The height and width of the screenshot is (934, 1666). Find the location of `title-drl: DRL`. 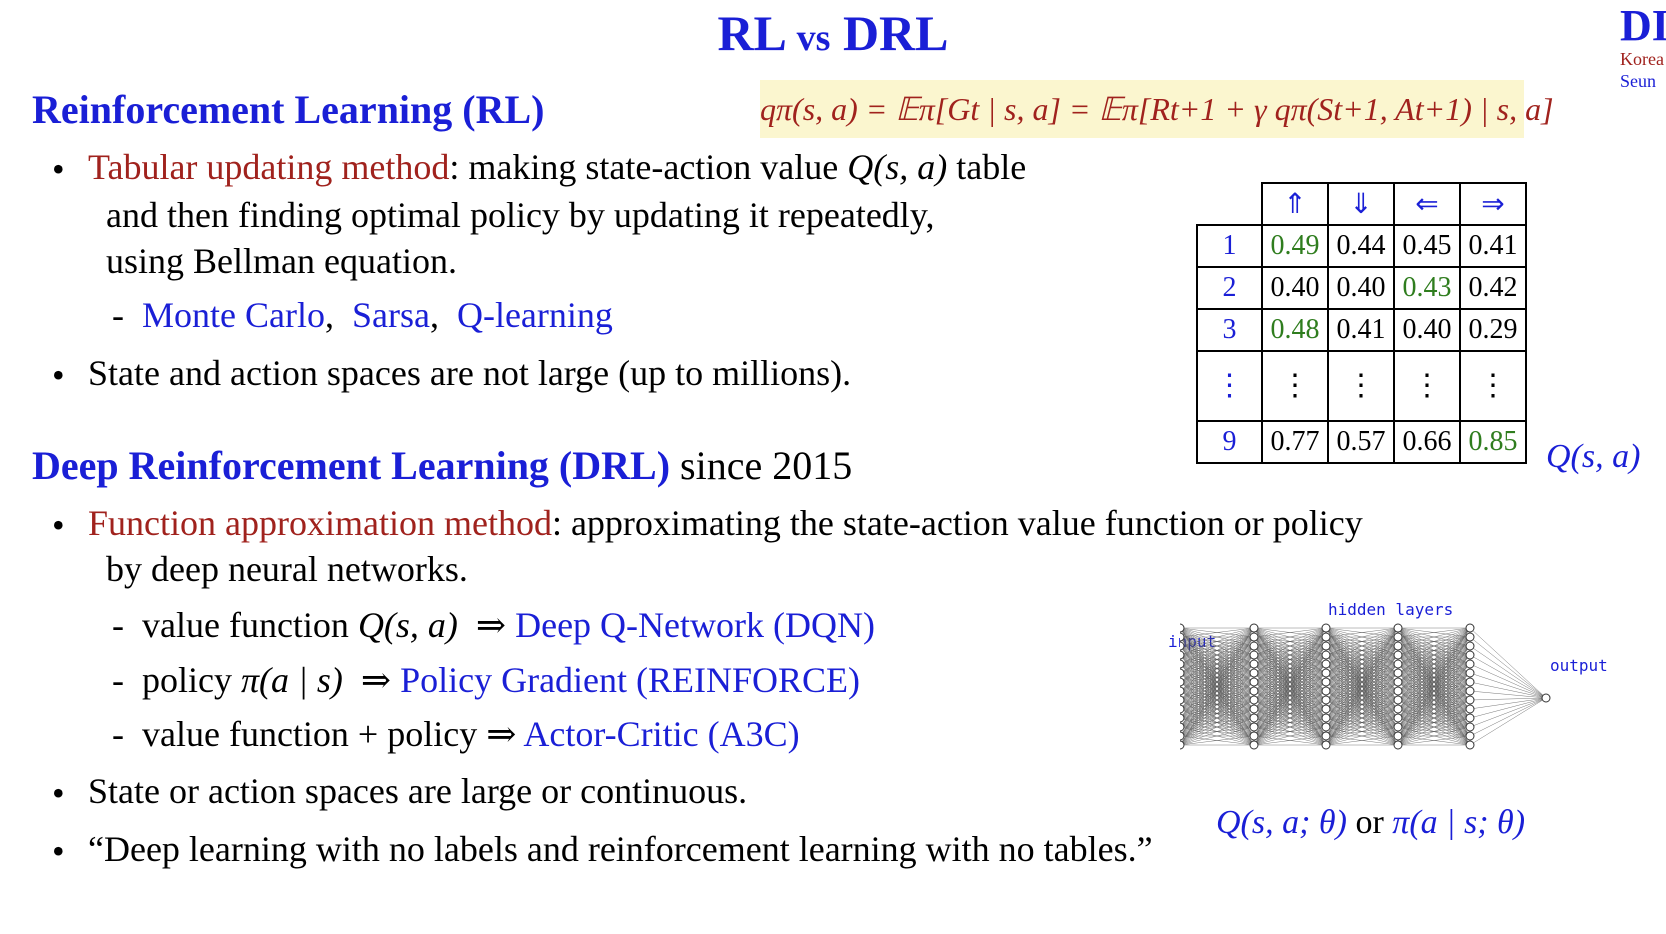

title-drl: DRL is located at coordinates (895, 33).